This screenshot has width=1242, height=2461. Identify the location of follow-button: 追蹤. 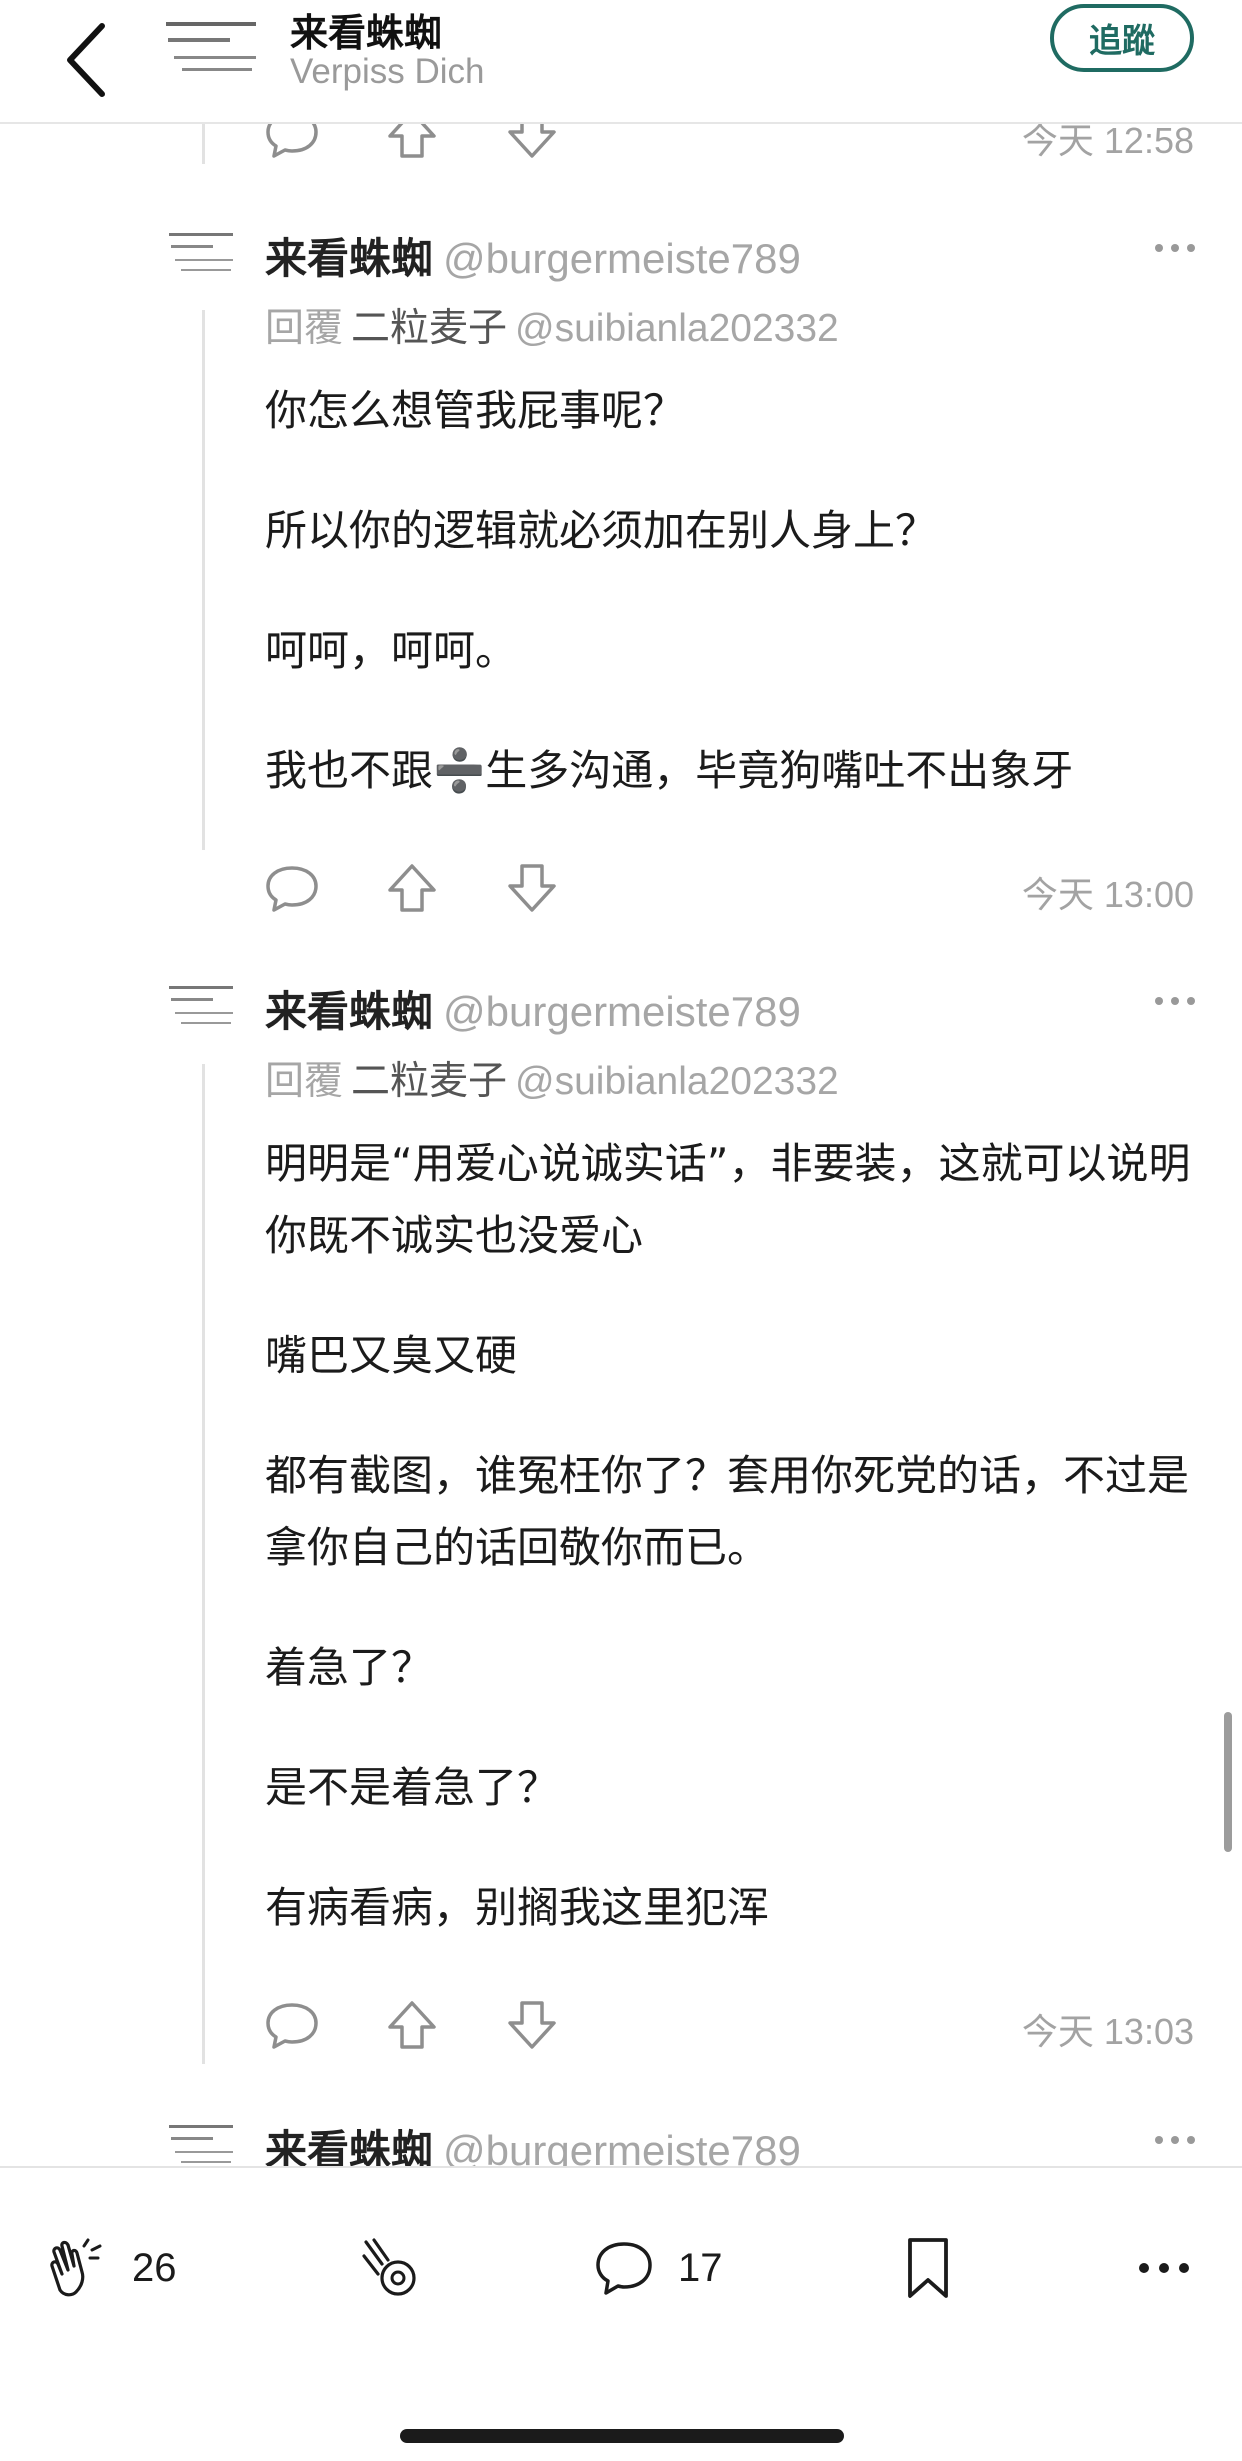
(1122, 38).